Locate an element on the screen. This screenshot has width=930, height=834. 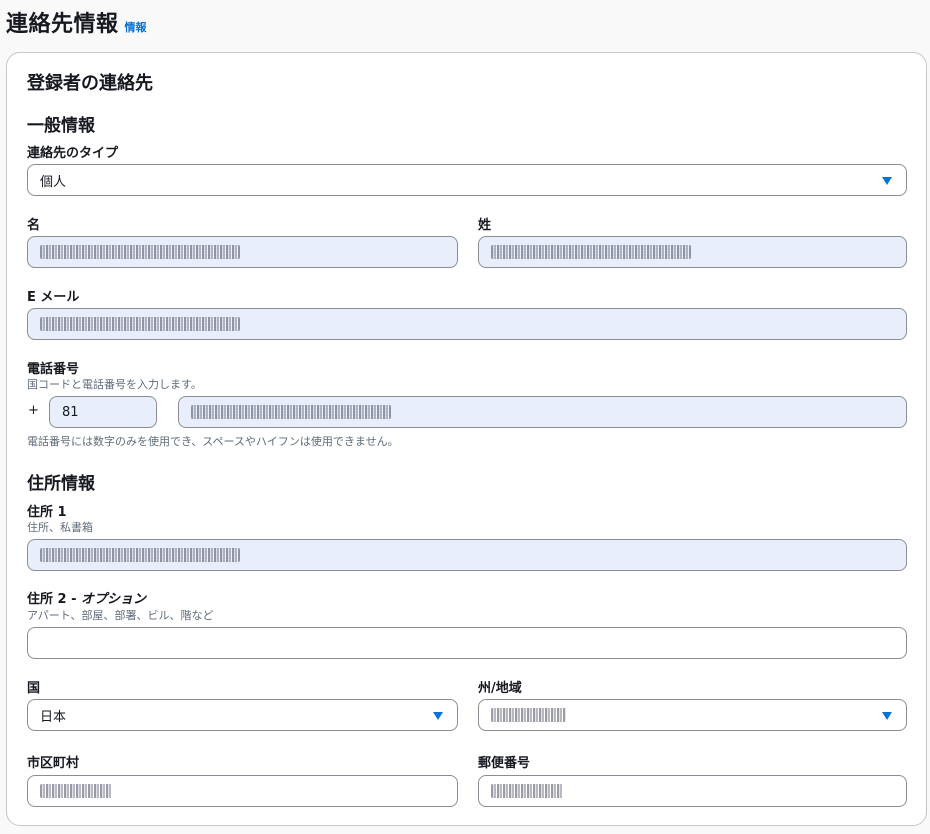
state-label: 州/地域 is located at coordinates (500, 688).